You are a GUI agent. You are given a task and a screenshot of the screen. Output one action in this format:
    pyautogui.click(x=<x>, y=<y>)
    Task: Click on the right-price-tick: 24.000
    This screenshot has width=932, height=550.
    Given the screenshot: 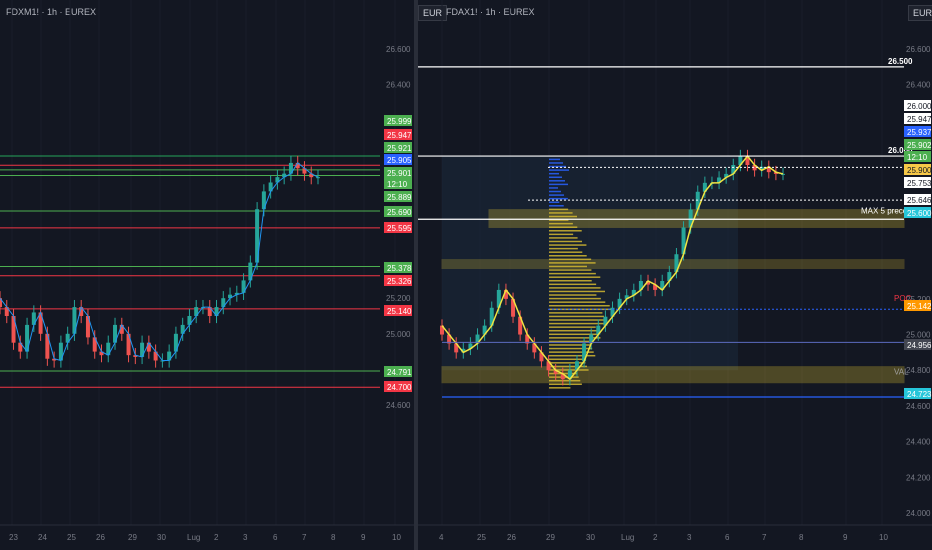 What is the action you would take?
    pyautogui.click(x=918, y=513)
    